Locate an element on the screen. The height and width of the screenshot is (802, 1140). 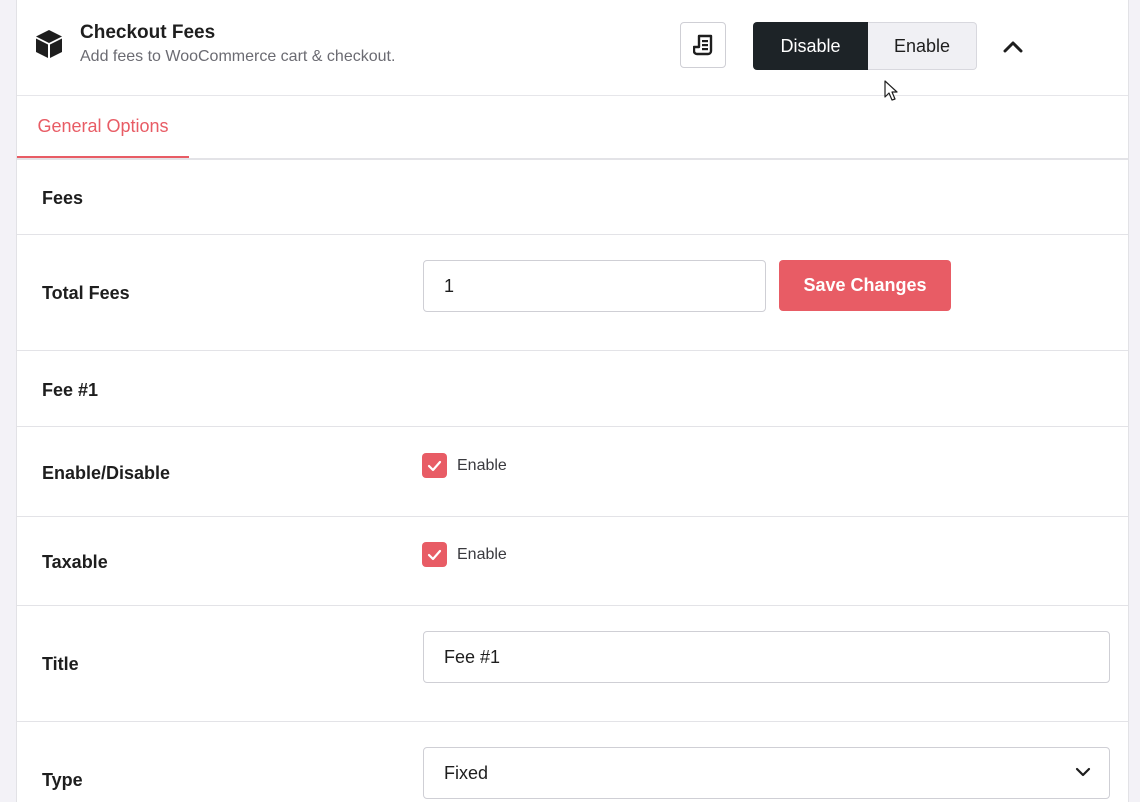
type-select: Fixed is located at coordinates (766, 773).